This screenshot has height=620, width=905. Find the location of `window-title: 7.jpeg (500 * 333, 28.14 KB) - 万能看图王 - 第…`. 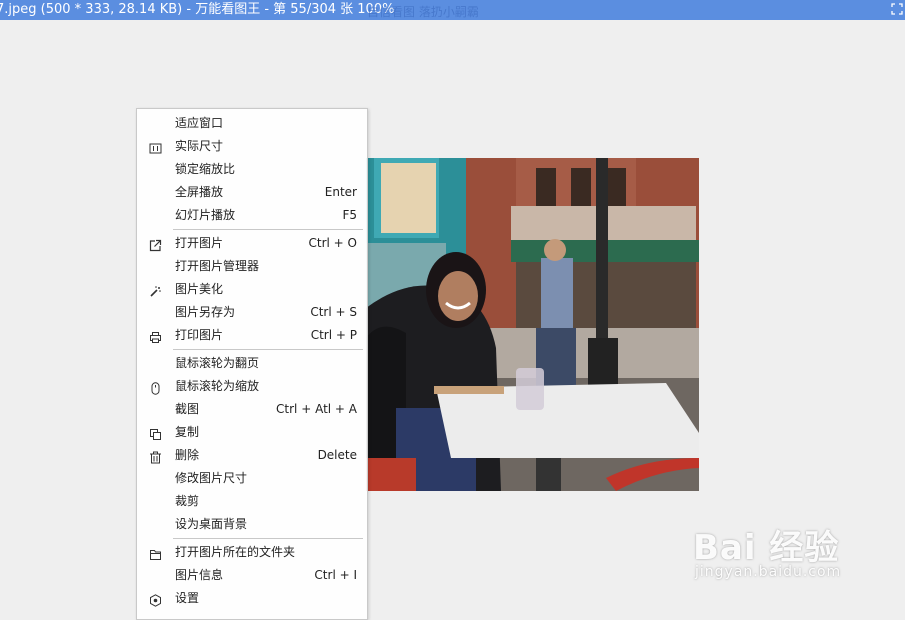

window-title: 7.jpeg (500 * 333, 28.14 KB) - 万能看图王 - 第… is located at coordinates (197, 9).